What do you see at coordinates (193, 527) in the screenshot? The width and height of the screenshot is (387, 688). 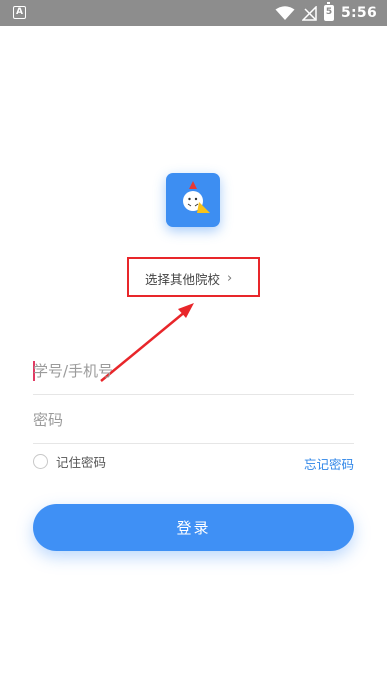 I see `login-button: 登录` at bounding box center [193, 527].